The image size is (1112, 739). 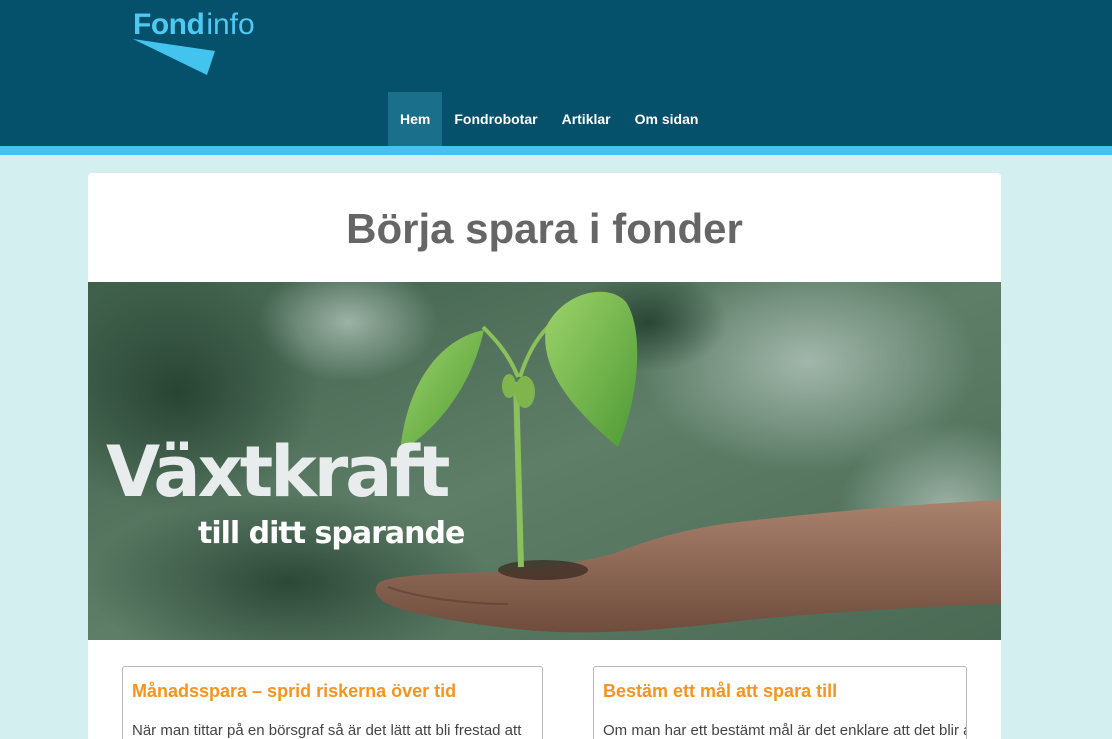 I want to click on nav-item-fondrobotar: Fondrobotar, so click(x=495, y=119).